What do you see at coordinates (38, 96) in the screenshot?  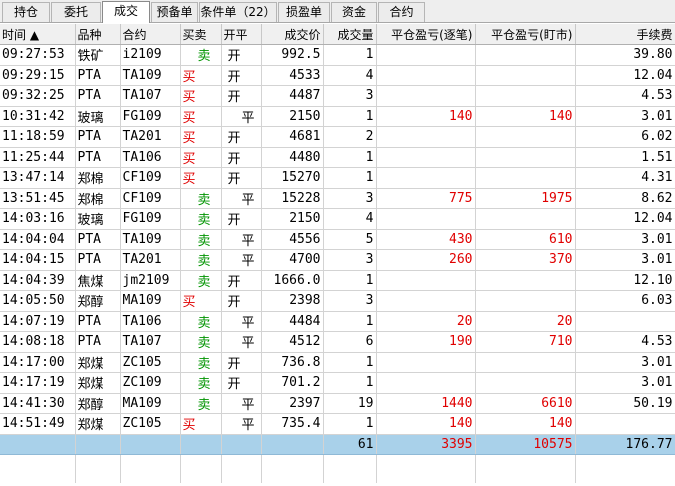 I see `time-cell: 09:32:25` at bounding box center [38, 96].